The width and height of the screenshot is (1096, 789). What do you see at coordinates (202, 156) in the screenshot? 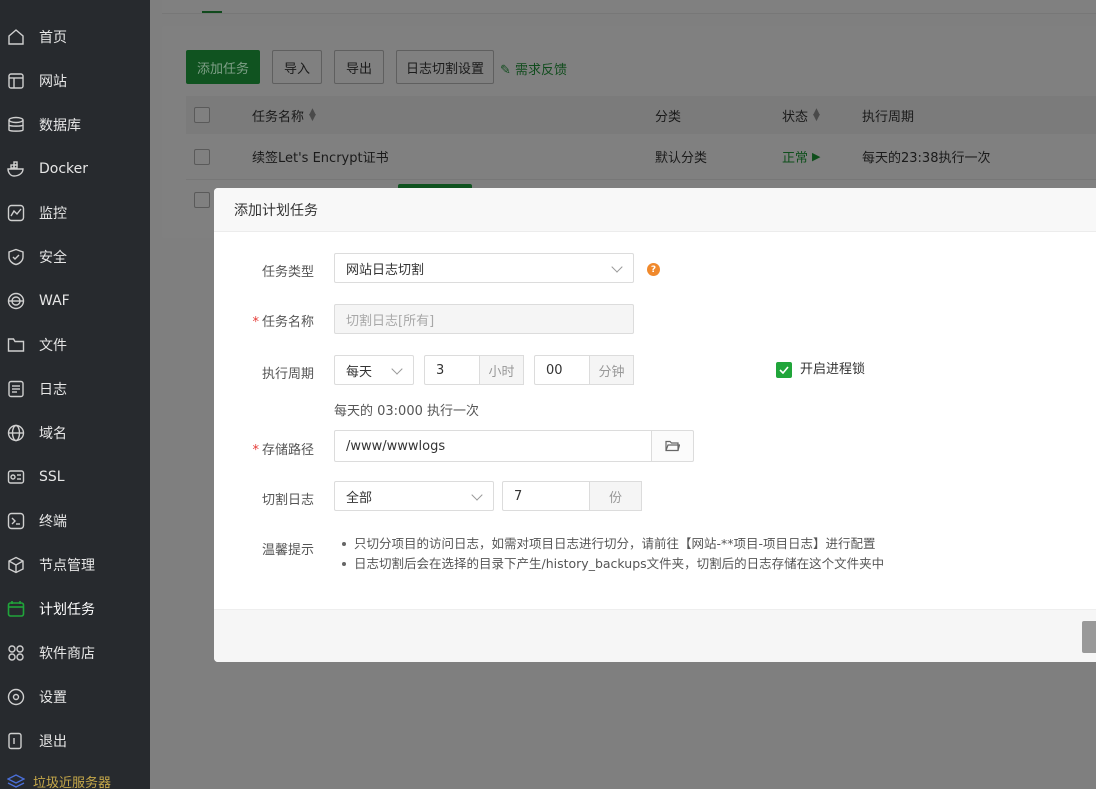
I see `row-checkbox` at bounding box center [202, 156].